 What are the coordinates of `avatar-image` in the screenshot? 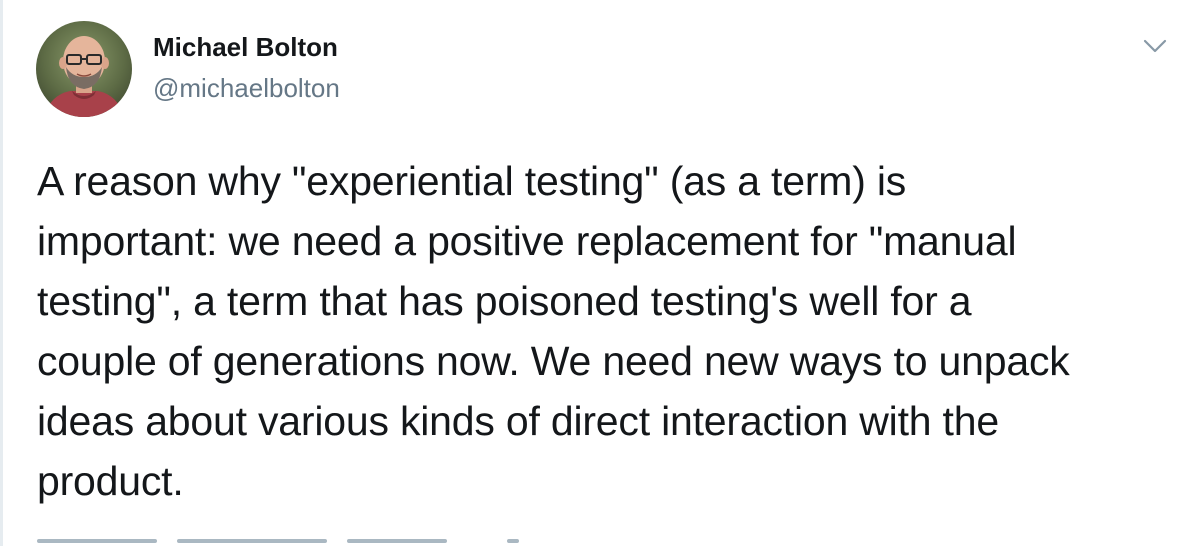 It's located at (84, 69).